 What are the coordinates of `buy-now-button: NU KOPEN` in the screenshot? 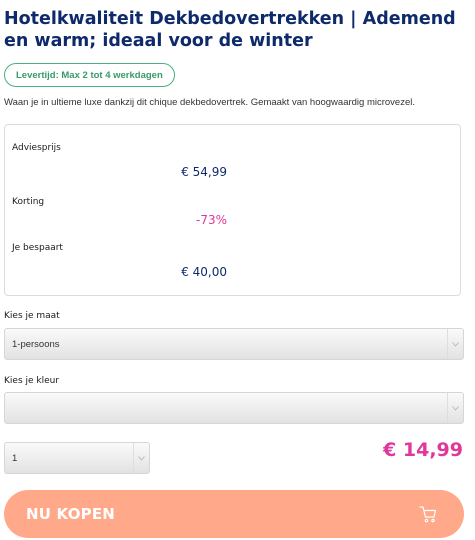 It's located at (234, 514).